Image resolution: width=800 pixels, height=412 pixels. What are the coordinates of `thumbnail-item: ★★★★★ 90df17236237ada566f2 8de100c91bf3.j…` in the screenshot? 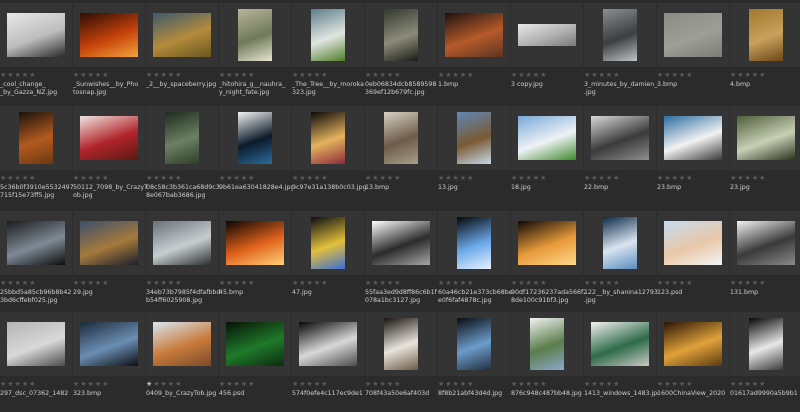 It's located at (548, 261).